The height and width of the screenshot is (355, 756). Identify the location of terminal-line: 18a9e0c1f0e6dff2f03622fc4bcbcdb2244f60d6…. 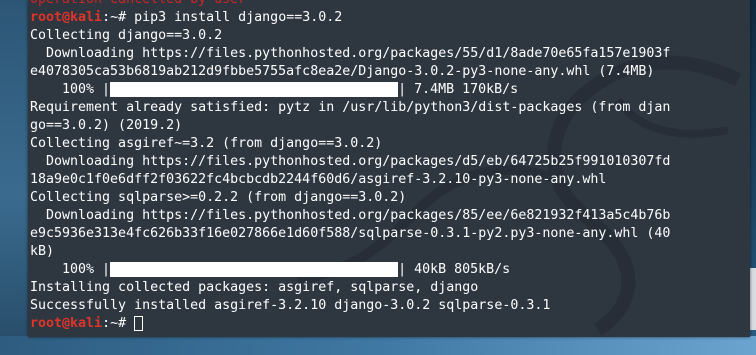
(318, 179).